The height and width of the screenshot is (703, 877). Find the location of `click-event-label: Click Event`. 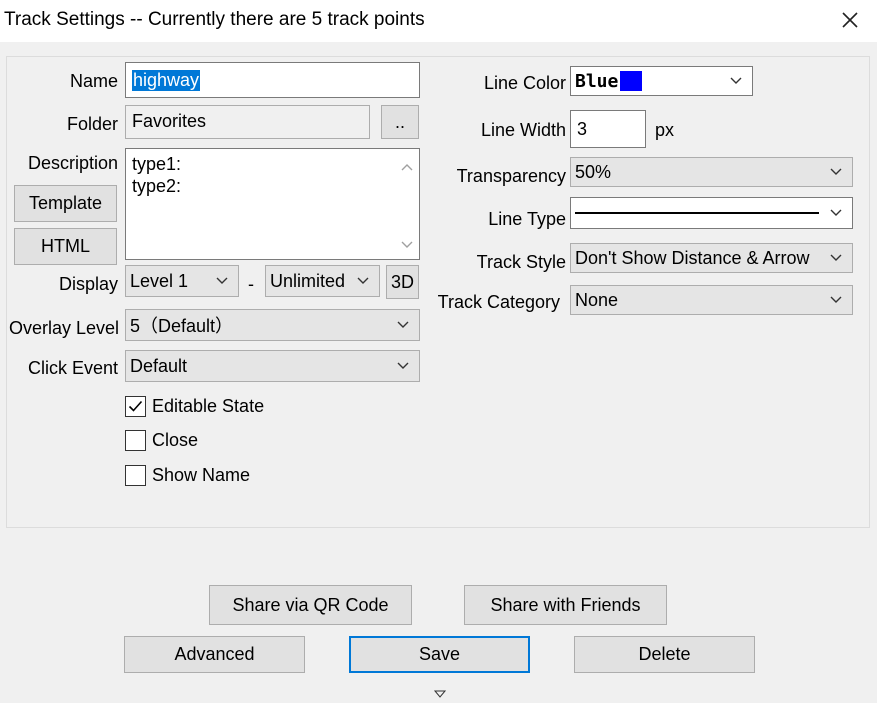

click-event-label: Click Event is located at coordinates (72, 368).